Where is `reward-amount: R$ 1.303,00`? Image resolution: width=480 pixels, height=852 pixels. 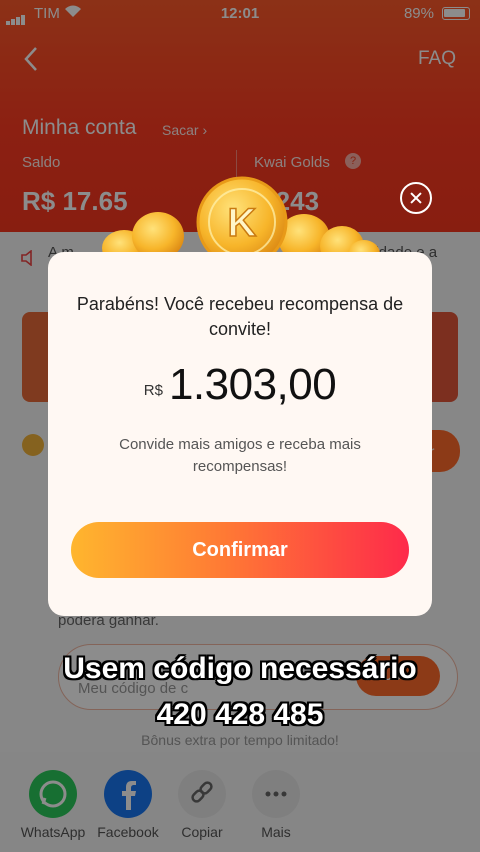 reward-amount: R$ 1.303,00 is located at coordinates (240, 385).